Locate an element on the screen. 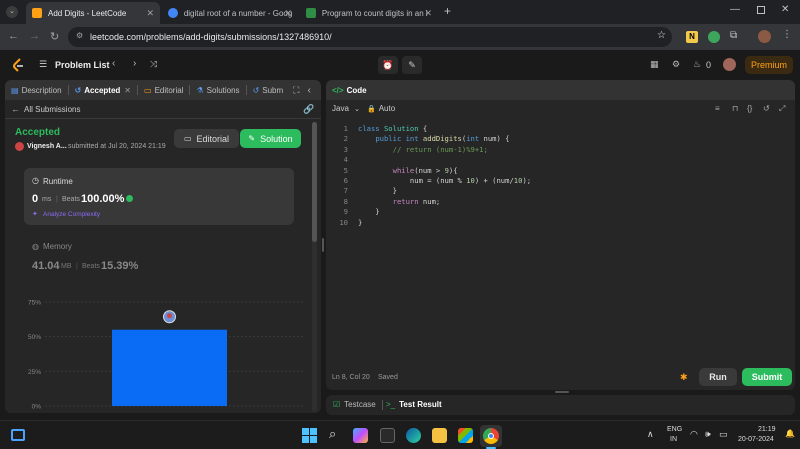 This screenshot has height=449, width=800. language-bottom: IN is located at coordinates (673, 439).